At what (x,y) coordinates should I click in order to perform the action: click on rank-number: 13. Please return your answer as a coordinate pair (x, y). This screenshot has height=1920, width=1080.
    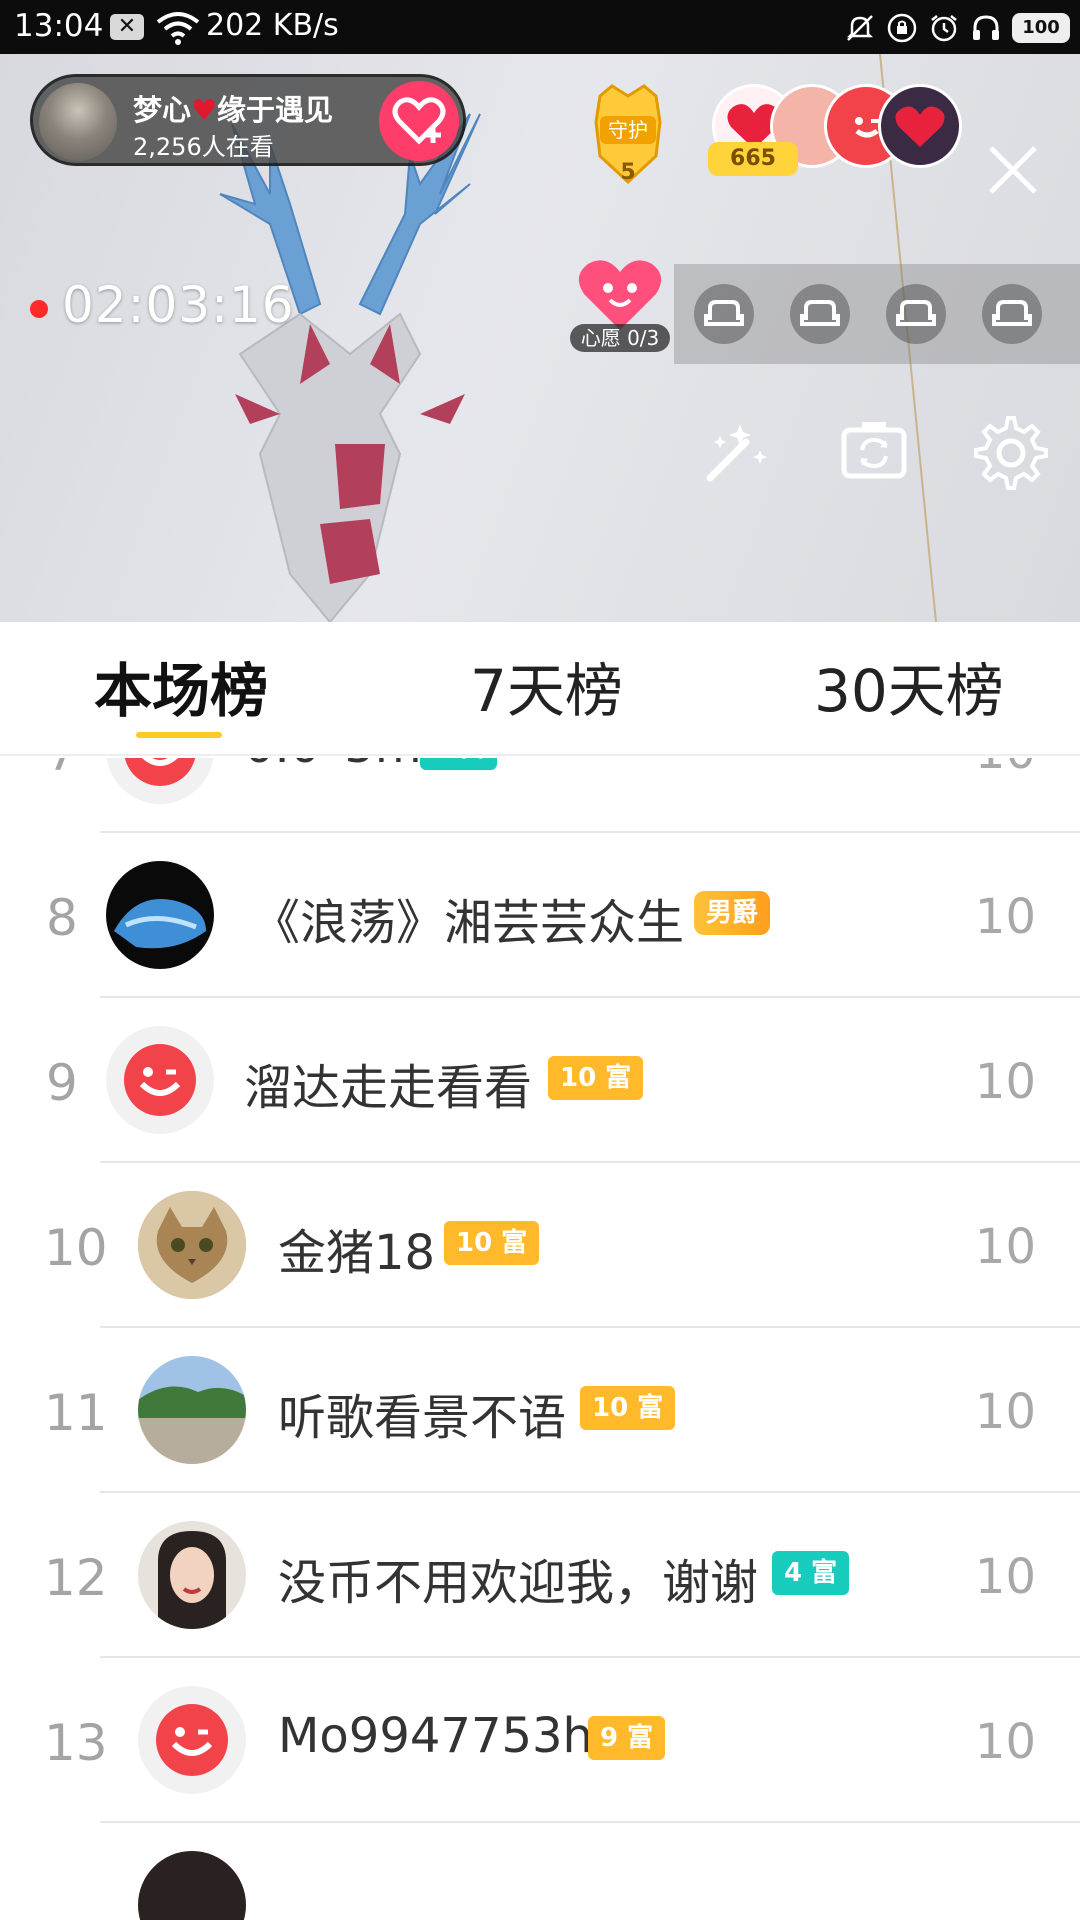
    Looking at the image, I should click on (76, 1743).